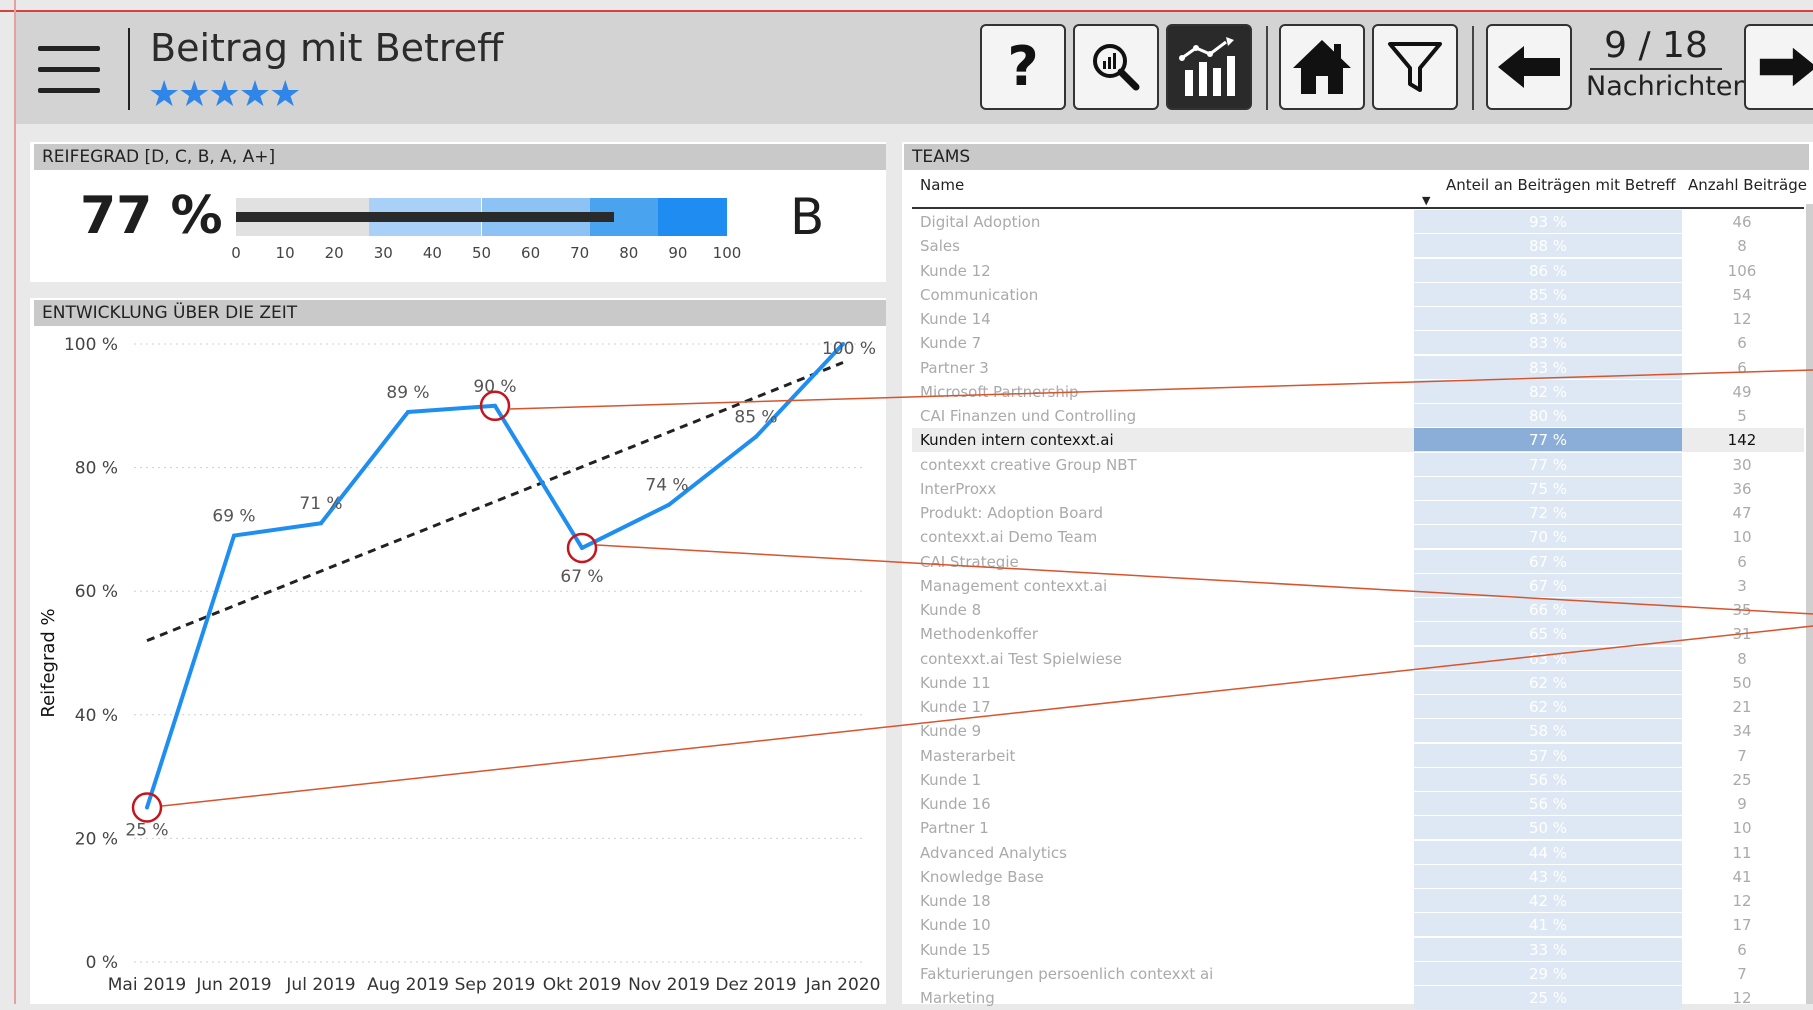 This screenshot has width=1813, height=1010. I want to click on data-label: 25 %, so click(146, 831).